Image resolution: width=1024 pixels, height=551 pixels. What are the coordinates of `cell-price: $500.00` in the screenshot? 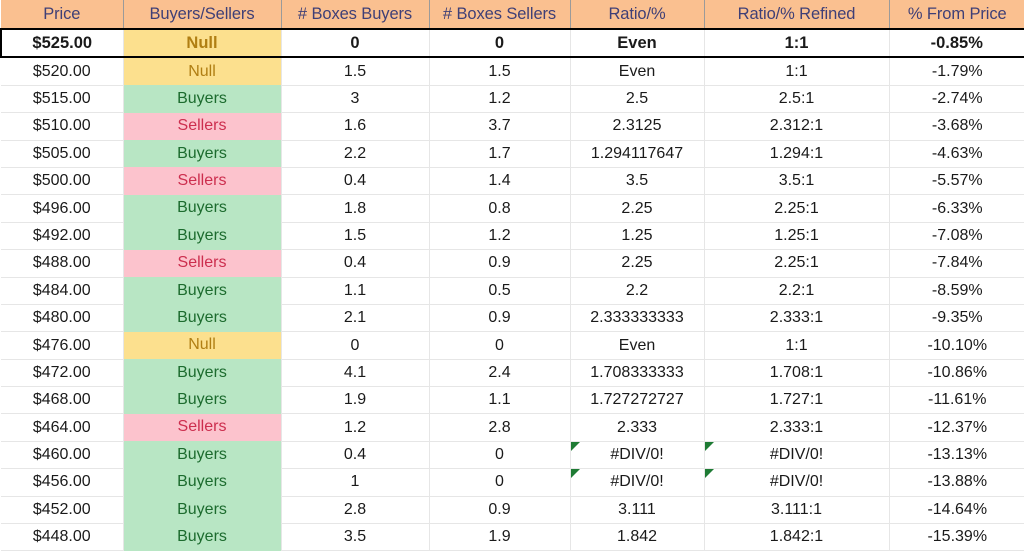 It's located at (62, 181).